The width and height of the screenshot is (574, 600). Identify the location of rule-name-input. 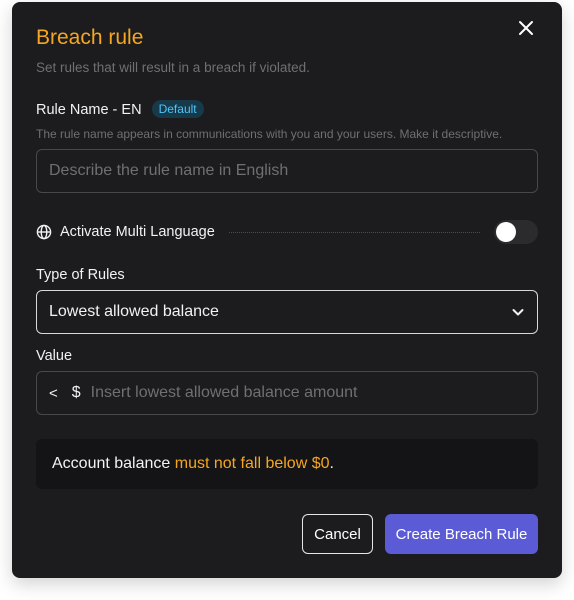
(287, 171).